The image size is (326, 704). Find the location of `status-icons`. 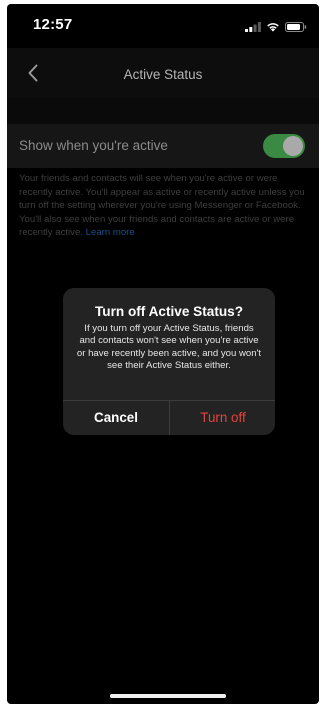

status-icons is located at coordinates (276, 28).